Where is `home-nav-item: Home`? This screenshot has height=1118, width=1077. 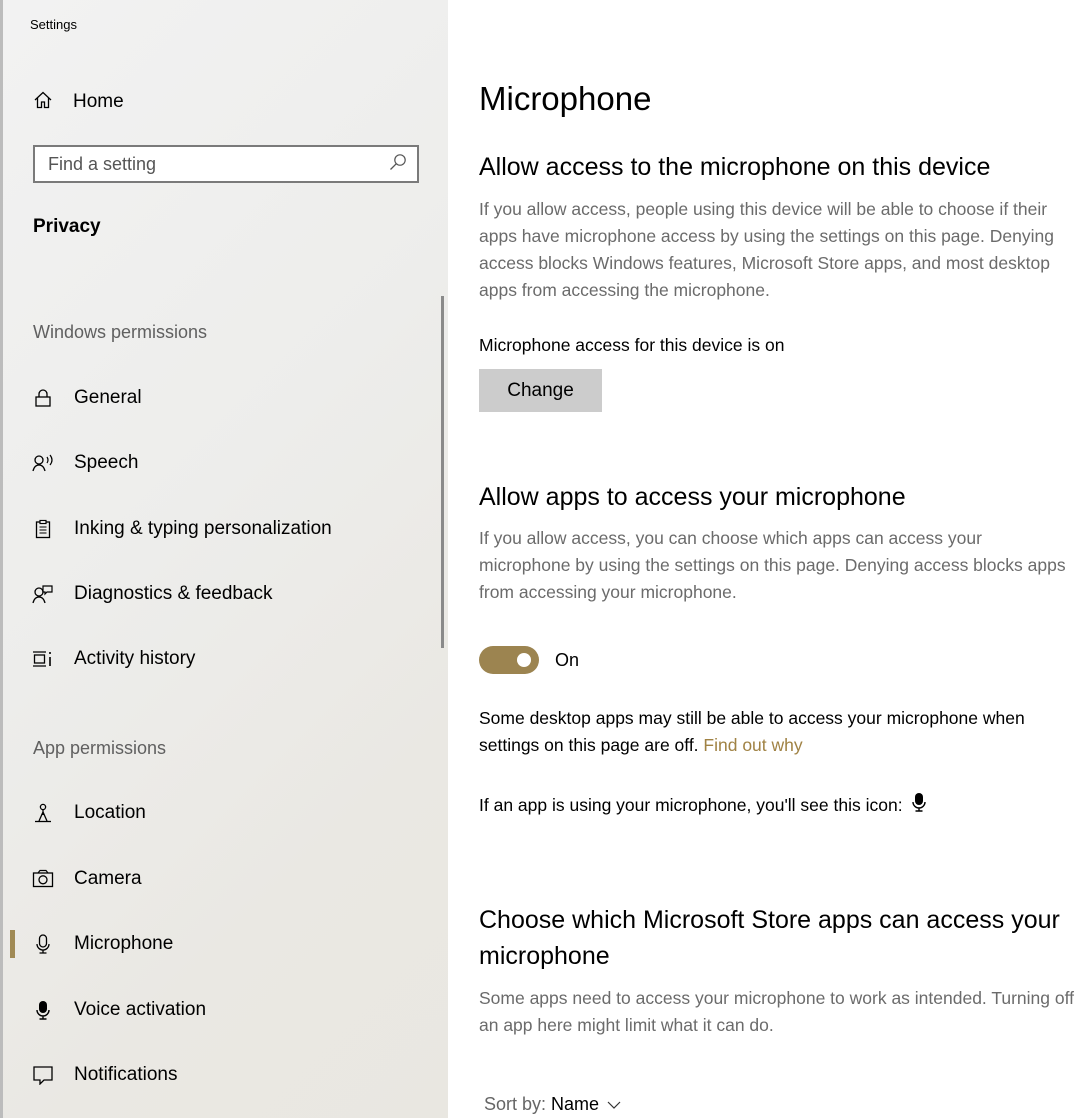
home-nav-item: Home is located at coordinates (78, 102).